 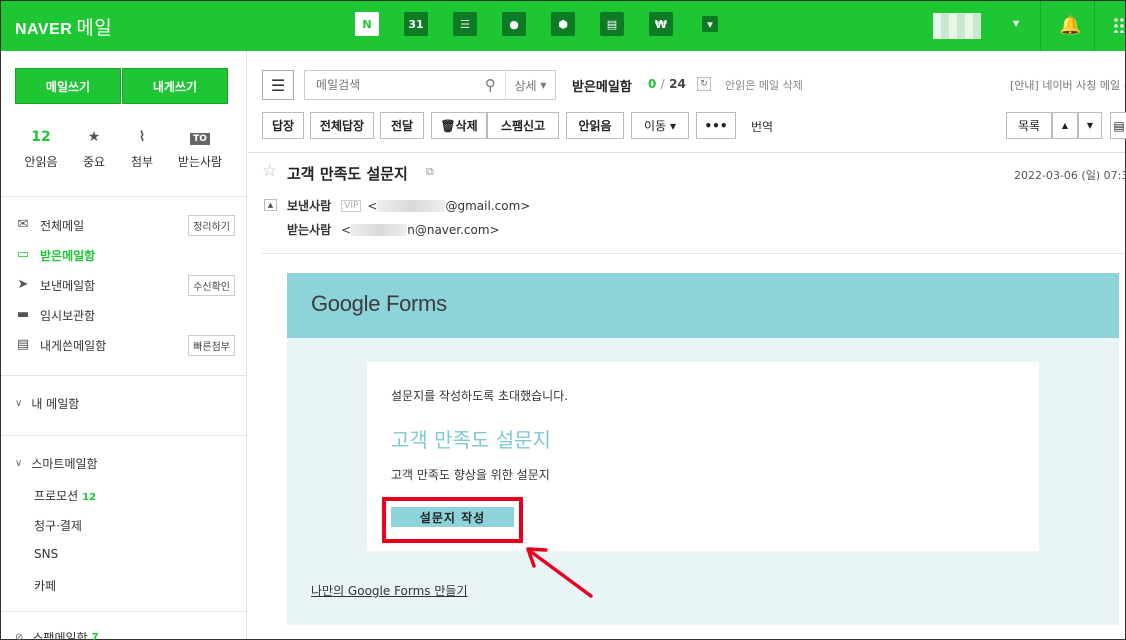 I want to click on contacts-app-icon: ●, so click(x=514, y=24).